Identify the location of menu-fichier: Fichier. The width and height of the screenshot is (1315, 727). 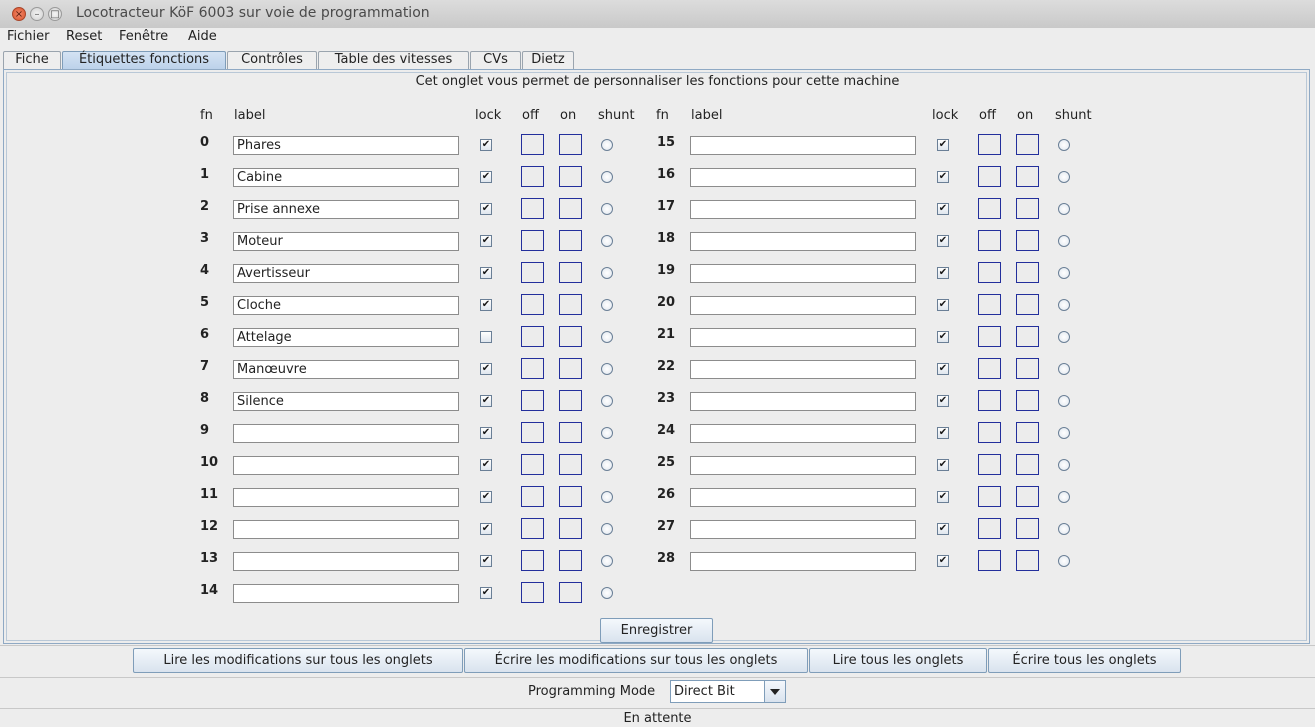
(28, 36).